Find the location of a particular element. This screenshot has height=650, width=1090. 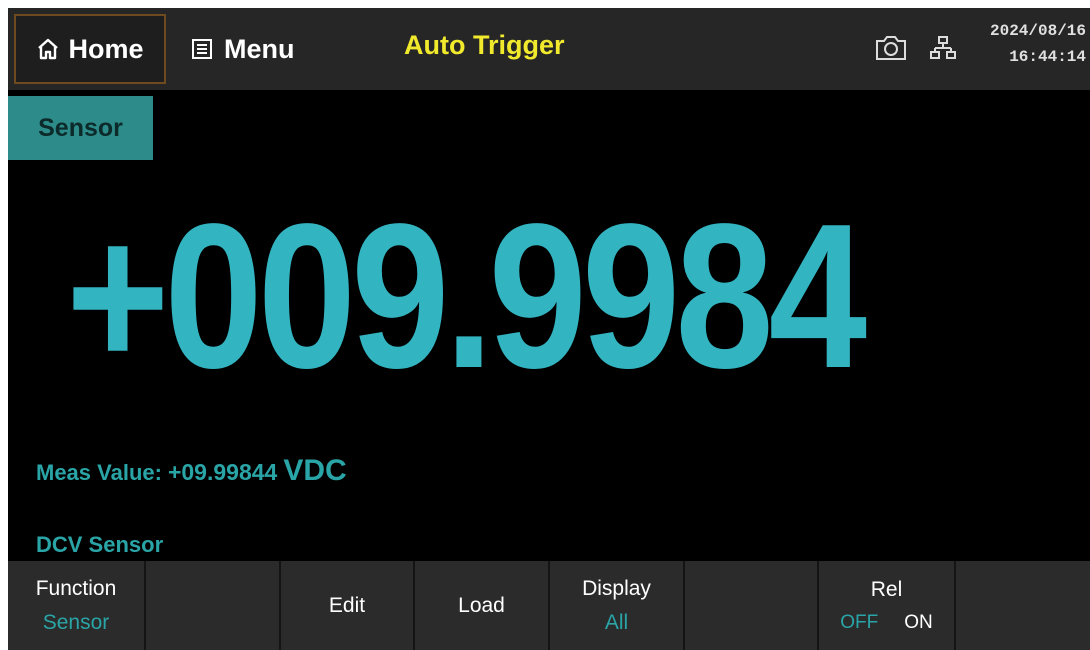

time-text: 16:44:14 is located at coordinates (1047, 57).